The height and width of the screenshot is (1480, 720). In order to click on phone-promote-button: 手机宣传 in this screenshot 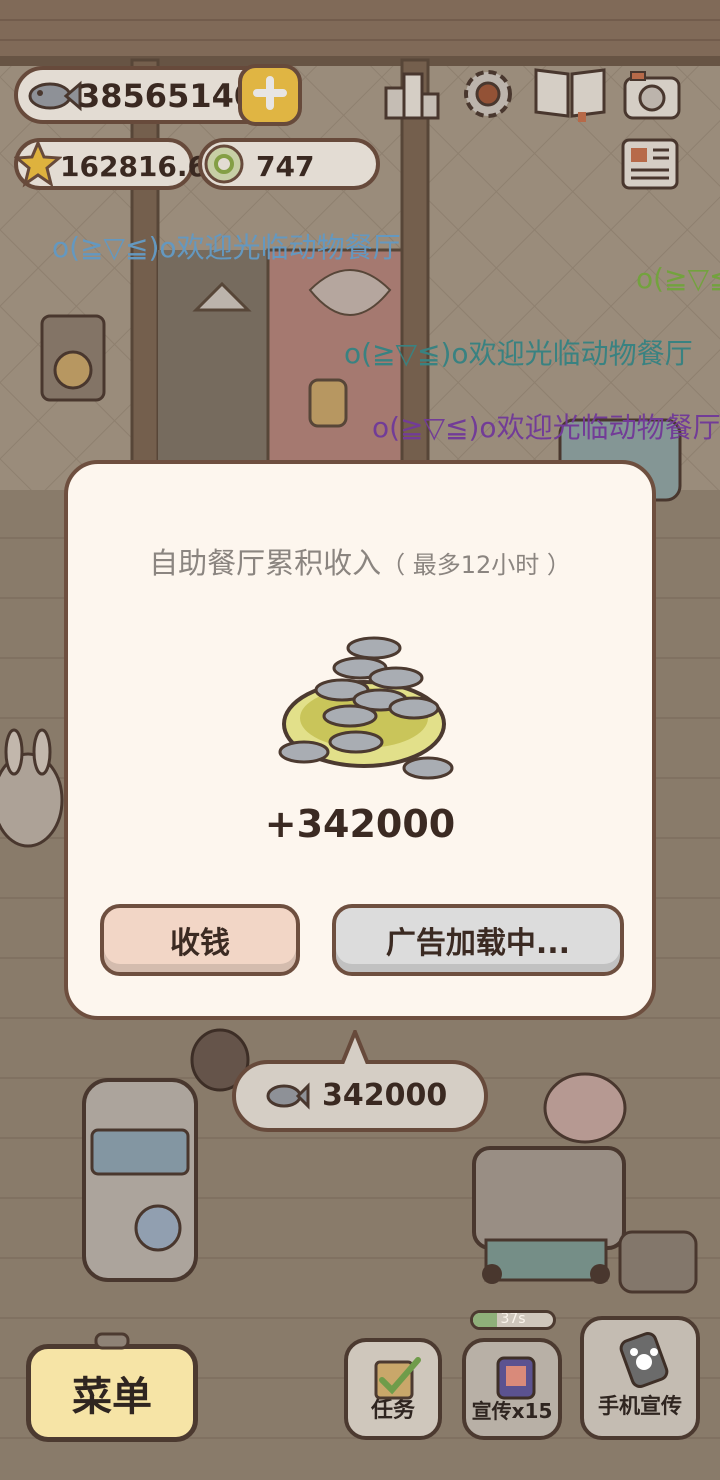, I will do `click(640, 1378)`.